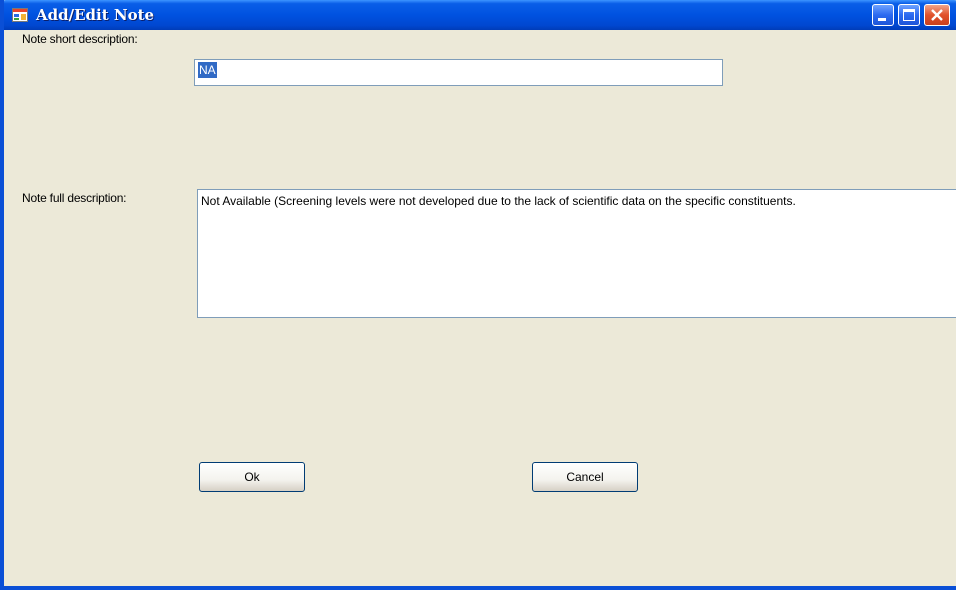 The width and height of the screenshot is (956, 590). I want to click on minimize-button, so click(883, 15).